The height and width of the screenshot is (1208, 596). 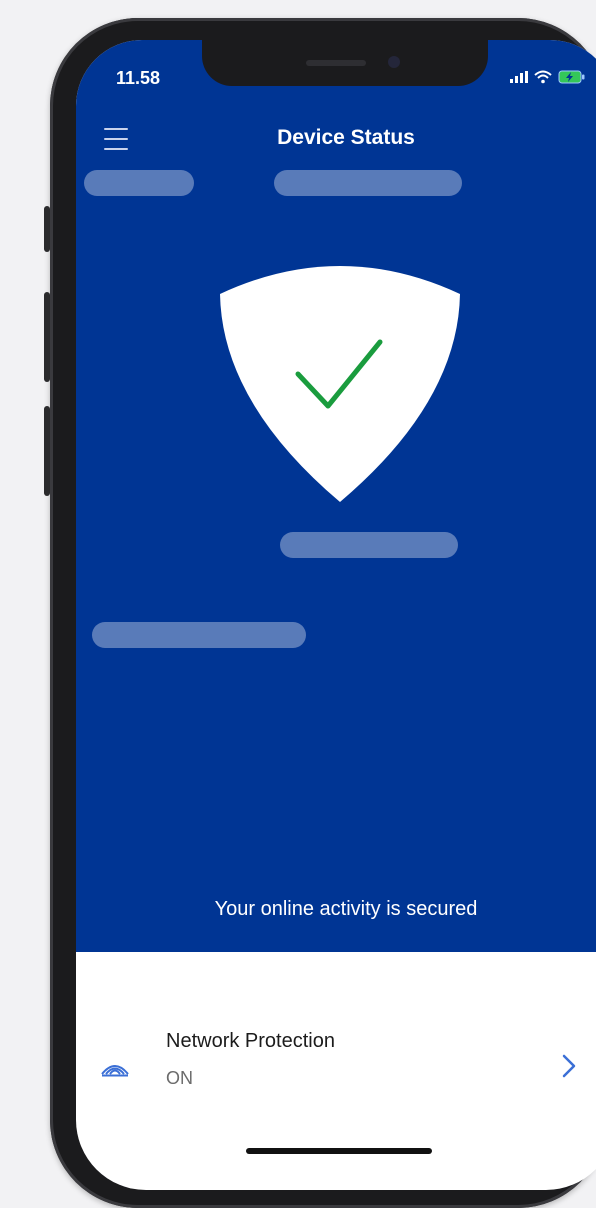 I want to click on home-indicator, so click(x=339, y=1151).